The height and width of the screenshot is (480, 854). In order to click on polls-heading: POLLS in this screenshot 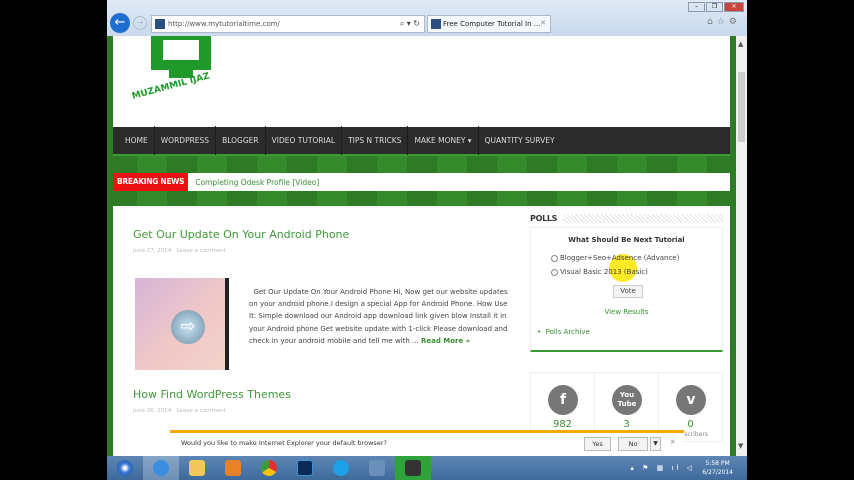, I will do `click(626, 218)`.